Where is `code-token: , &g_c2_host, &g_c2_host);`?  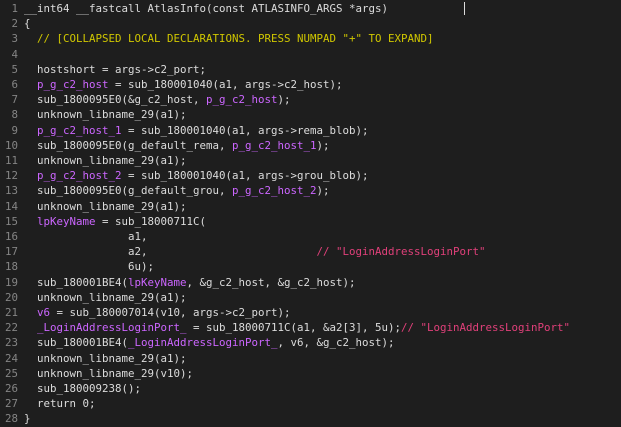 code-token: , &g_c2_host, &g_c2_host); is located at coordinates (271, 282).